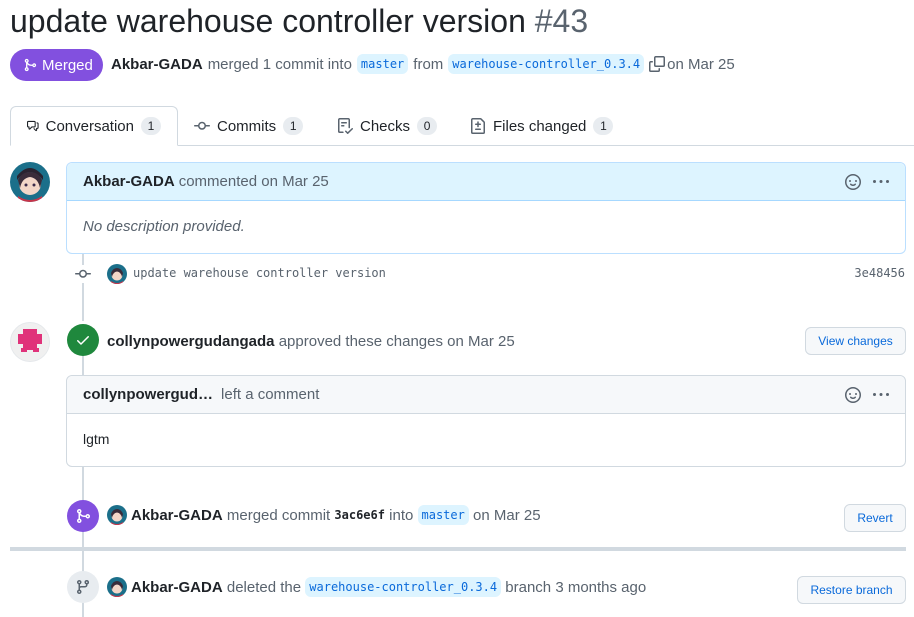 This screenshot has width=914, height=617. What do you see at coordinates (129, 181) in the screenshot?
I see `comment-author-link: Akbar-GADA` at bounding box center [129, 181].